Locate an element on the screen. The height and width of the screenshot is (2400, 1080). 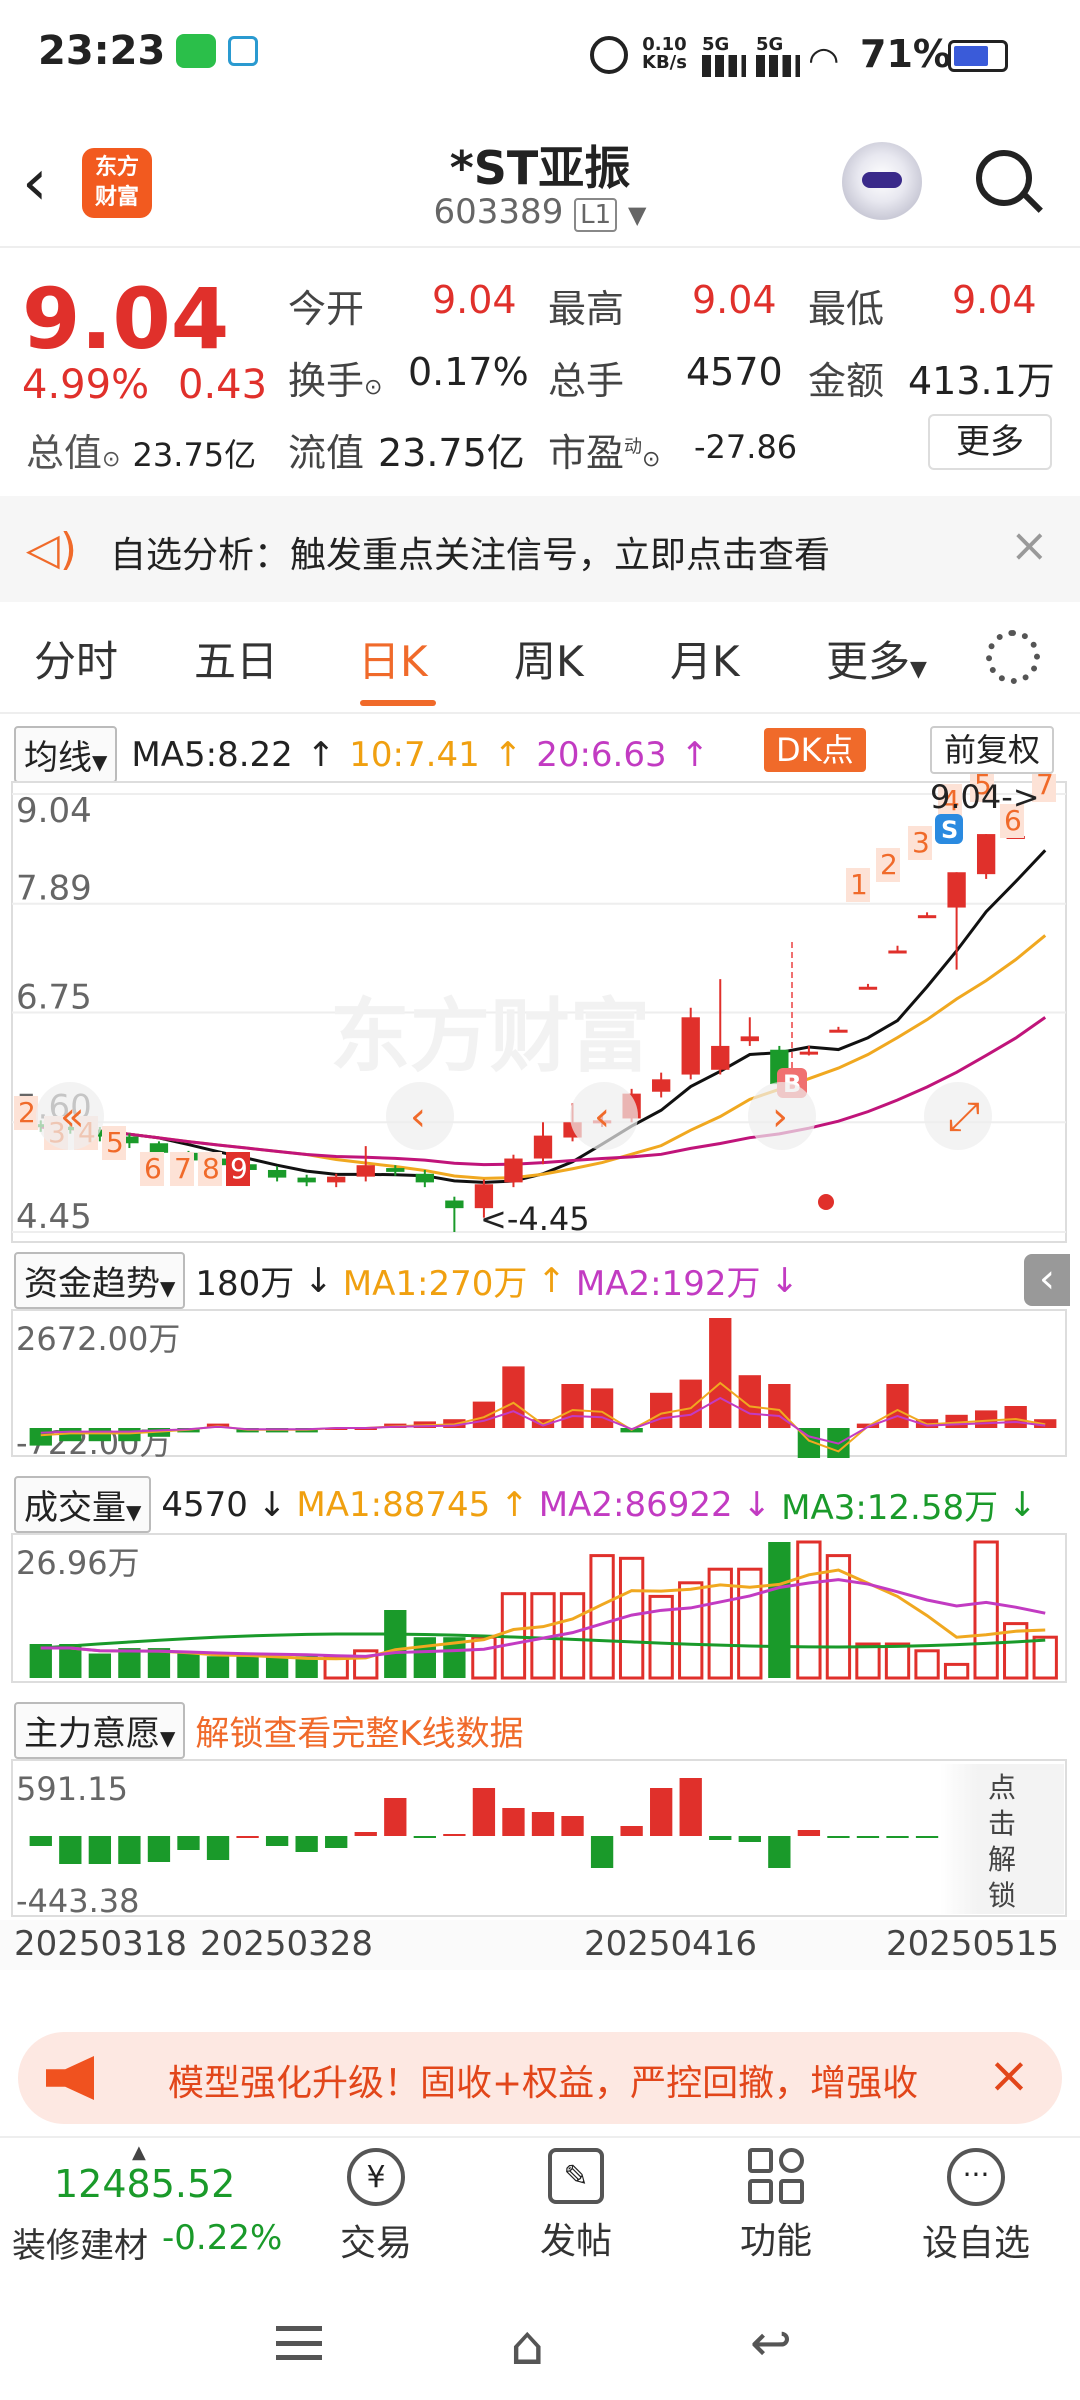
net-speed: 0.10 KB/s is located at coordinates (664, 53).